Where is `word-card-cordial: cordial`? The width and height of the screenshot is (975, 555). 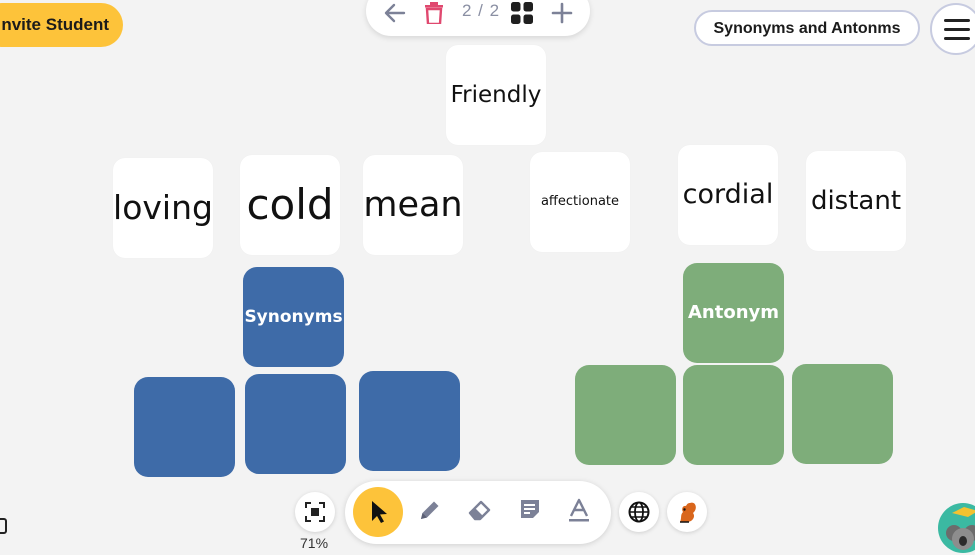
word-card-cordial: cordial is located at coordinates (728, 195).